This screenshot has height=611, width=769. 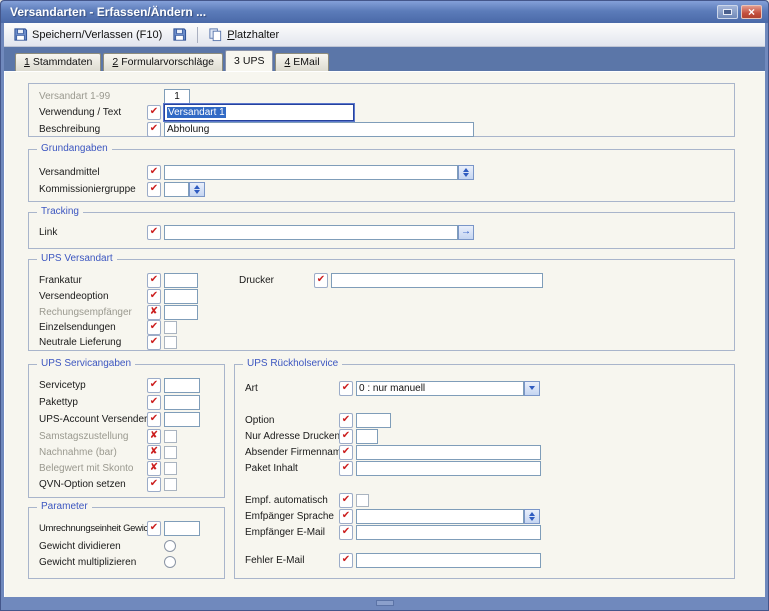 What do you see at coordinates (466, 232) in the screenshot?
I see `link-open-button: →` at bounding box center [466, 232].